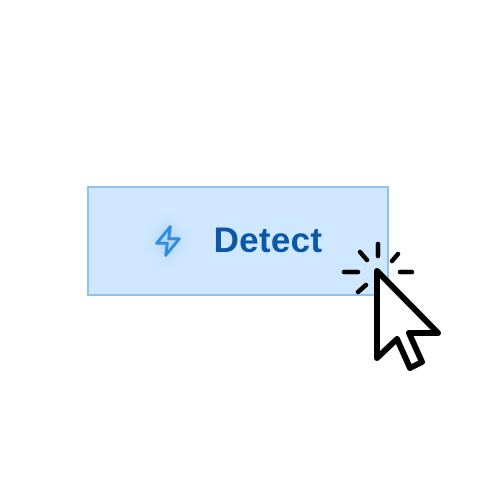 The image size is (500, 500). I want to click on detect-button-label: Detect, so click(268, 240).